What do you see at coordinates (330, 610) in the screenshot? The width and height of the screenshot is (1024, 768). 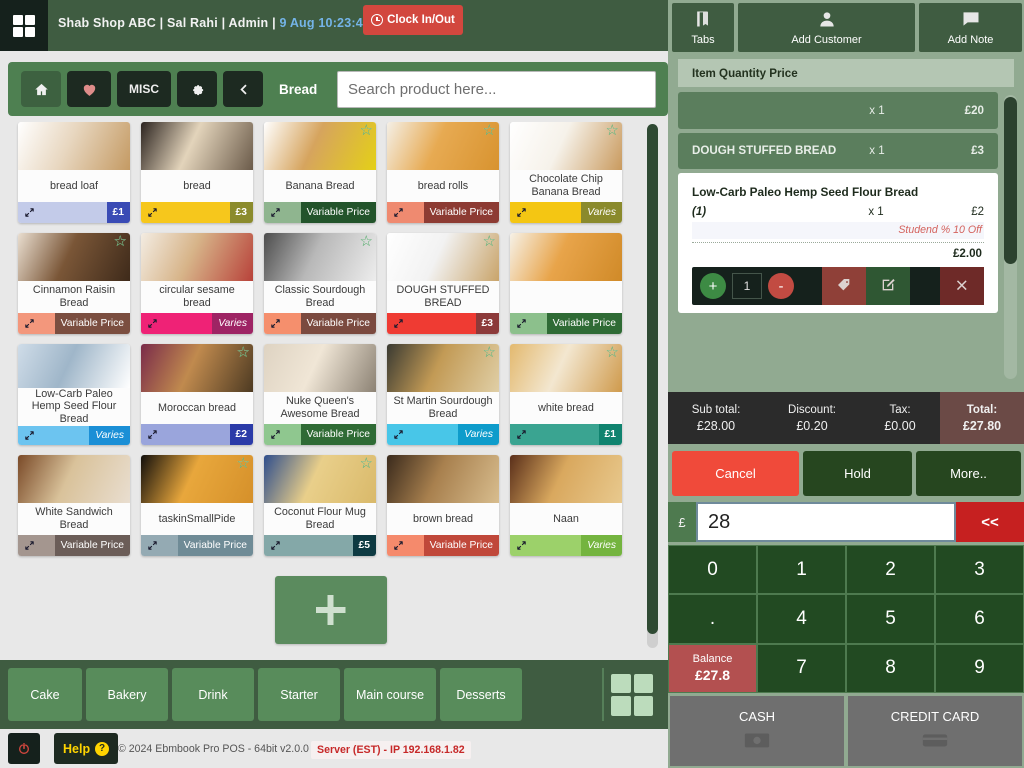 I see `add-product-button` at bounding box center [330, 610].